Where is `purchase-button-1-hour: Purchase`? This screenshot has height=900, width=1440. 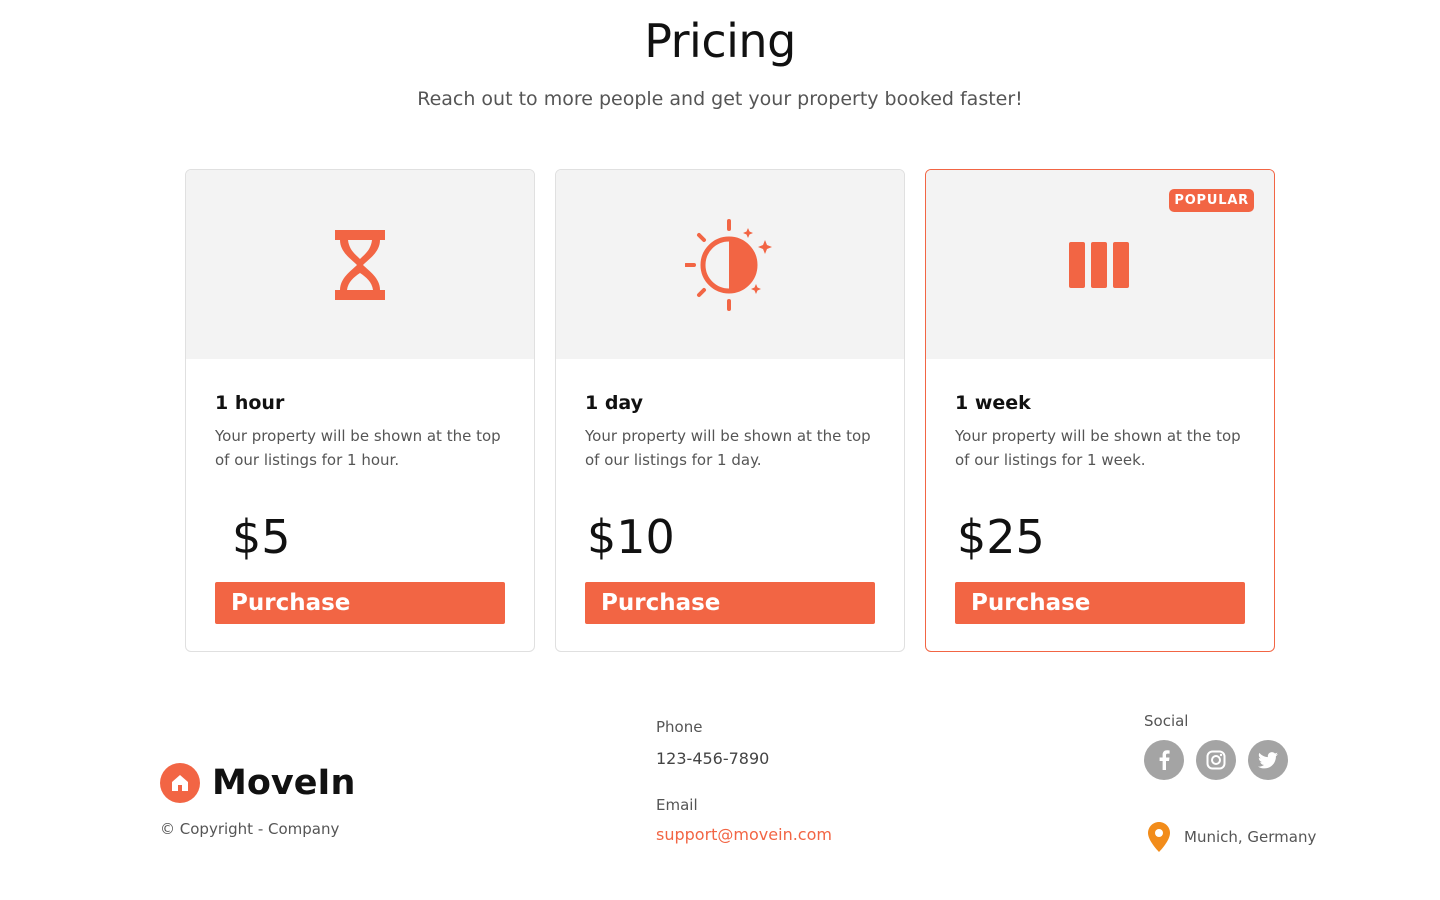 purchase-button-1-hour: Purchase is located at coordinates (360, 603).